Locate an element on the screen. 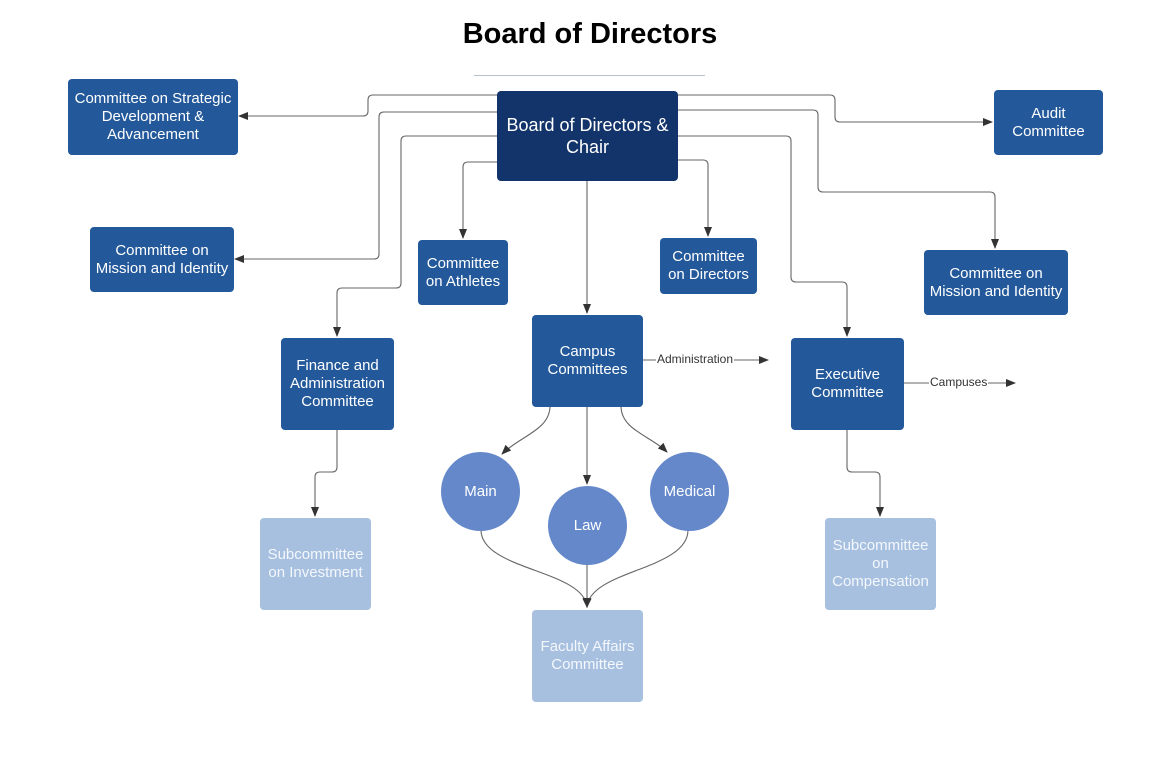  edge-board-executive is located at coordinates (764, 236).